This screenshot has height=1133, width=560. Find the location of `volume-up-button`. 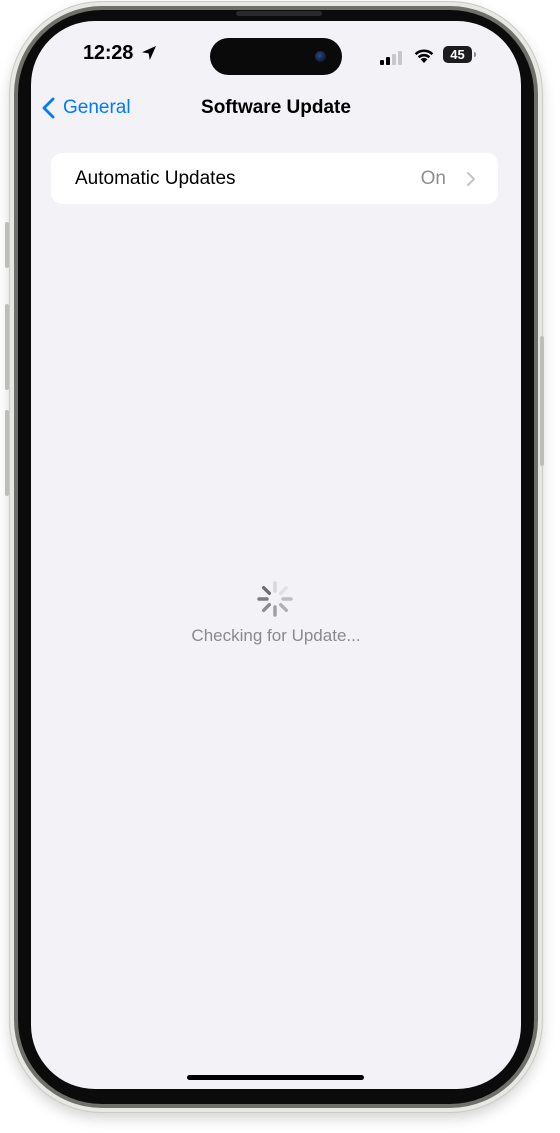

volume-up-button is located at coordinates (7, 347).